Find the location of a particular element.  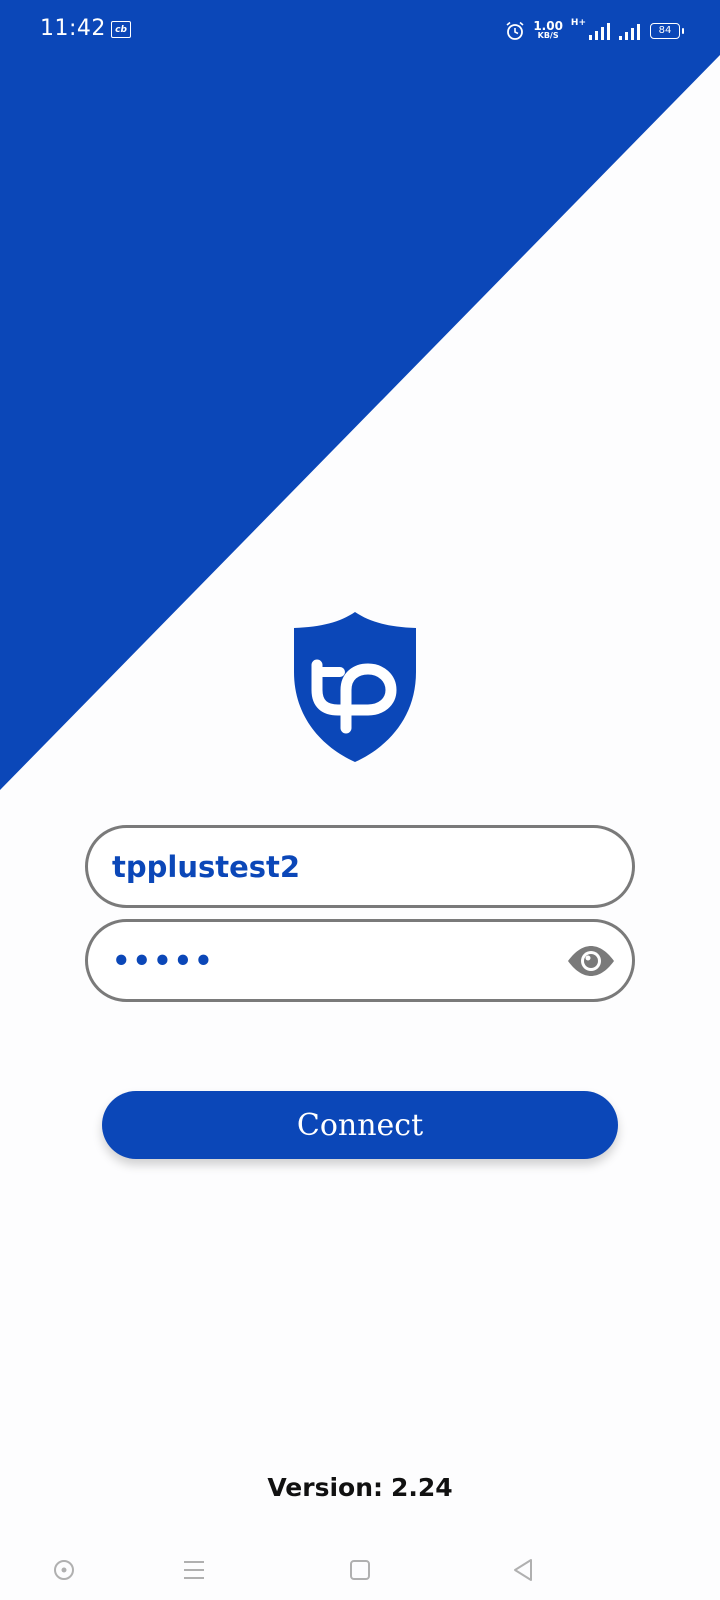

version-text: Version: 2.24 is located at coordinates (360, 1487).